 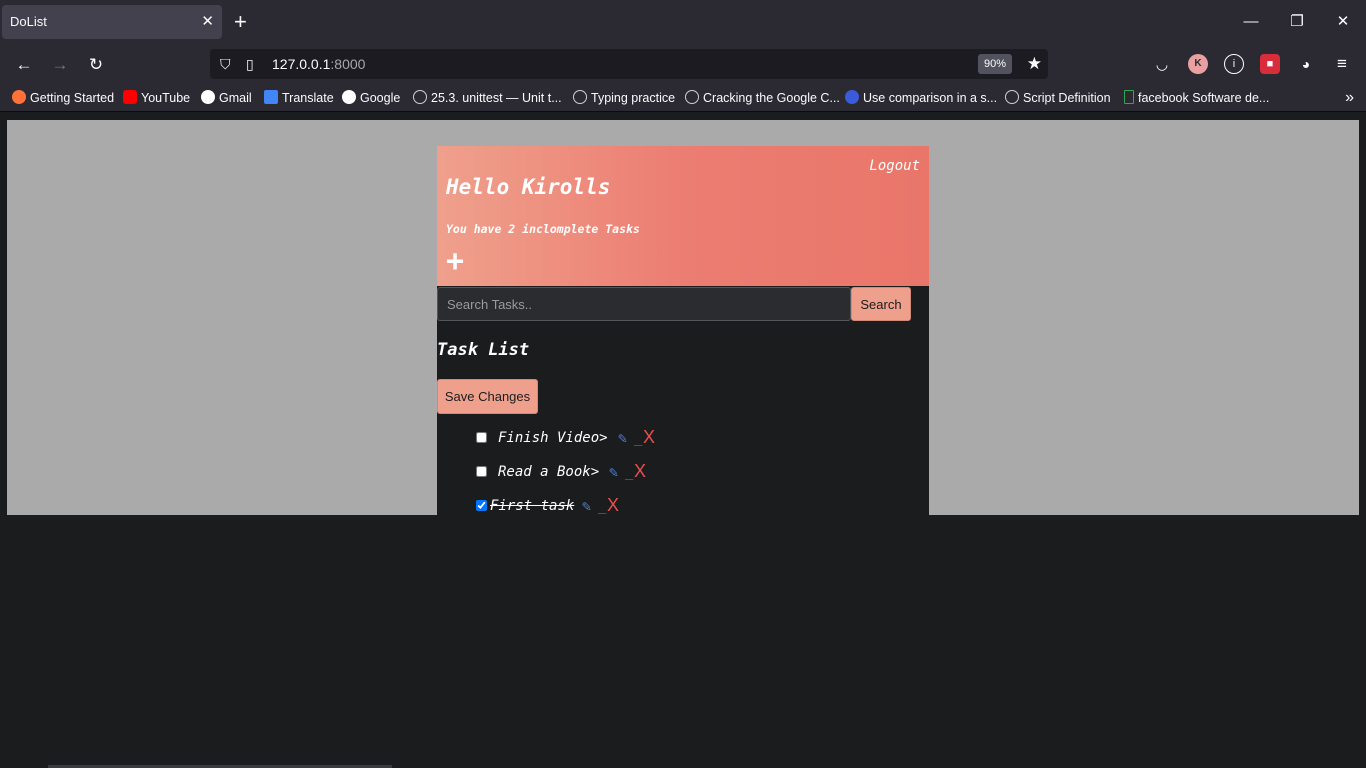 I want to click on address-bar: ⛉ ▯ 127.0.0.1:8000 90% ★, so click(x=629, y=64).